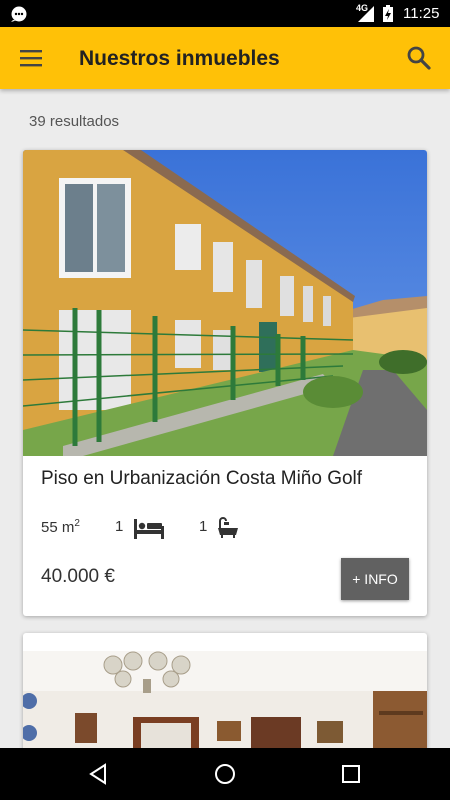 The image size is (450, 800). What do you see at coordinates (351, 774) in the screenshot?
I see `recents-icon` at bounding box center [351, 774].